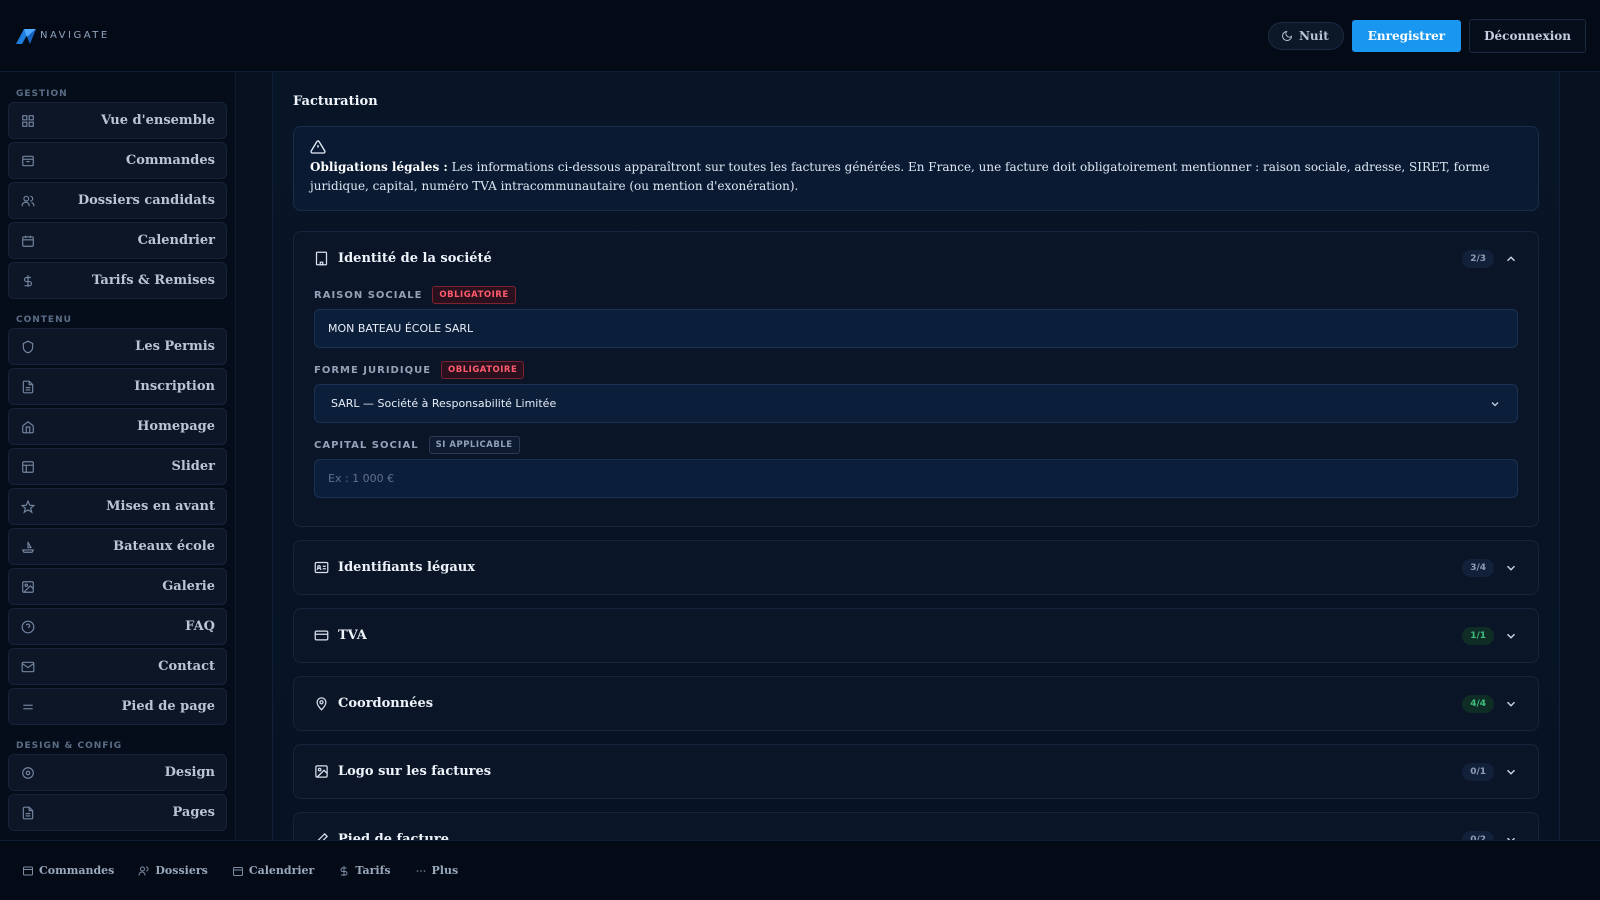  I want to click on legal-ids-card: Identifiants légaux 3/4, so click(916, 567).